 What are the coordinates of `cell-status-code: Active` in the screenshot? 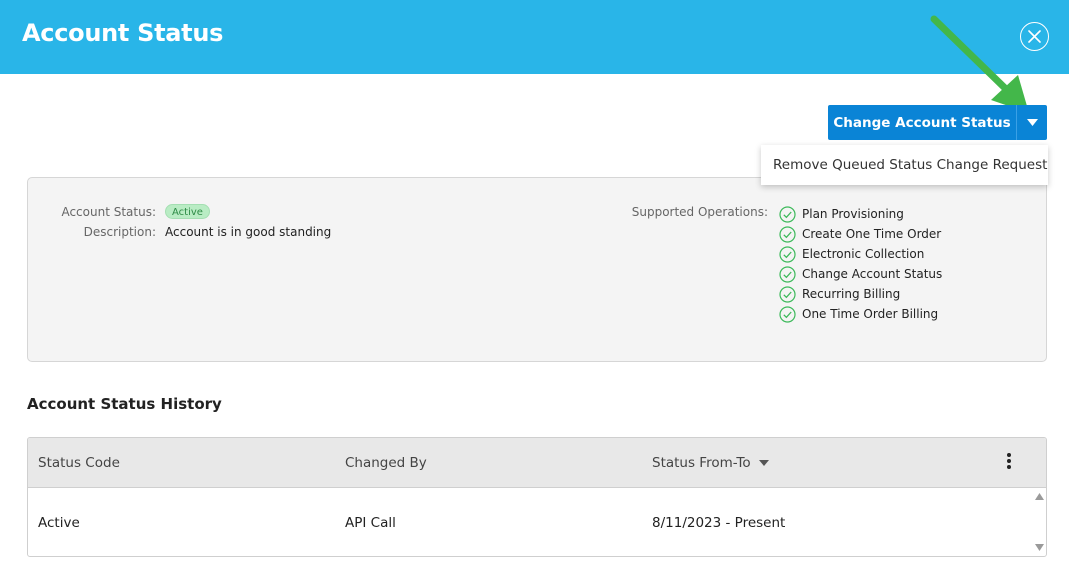 It's located at (59, 523).